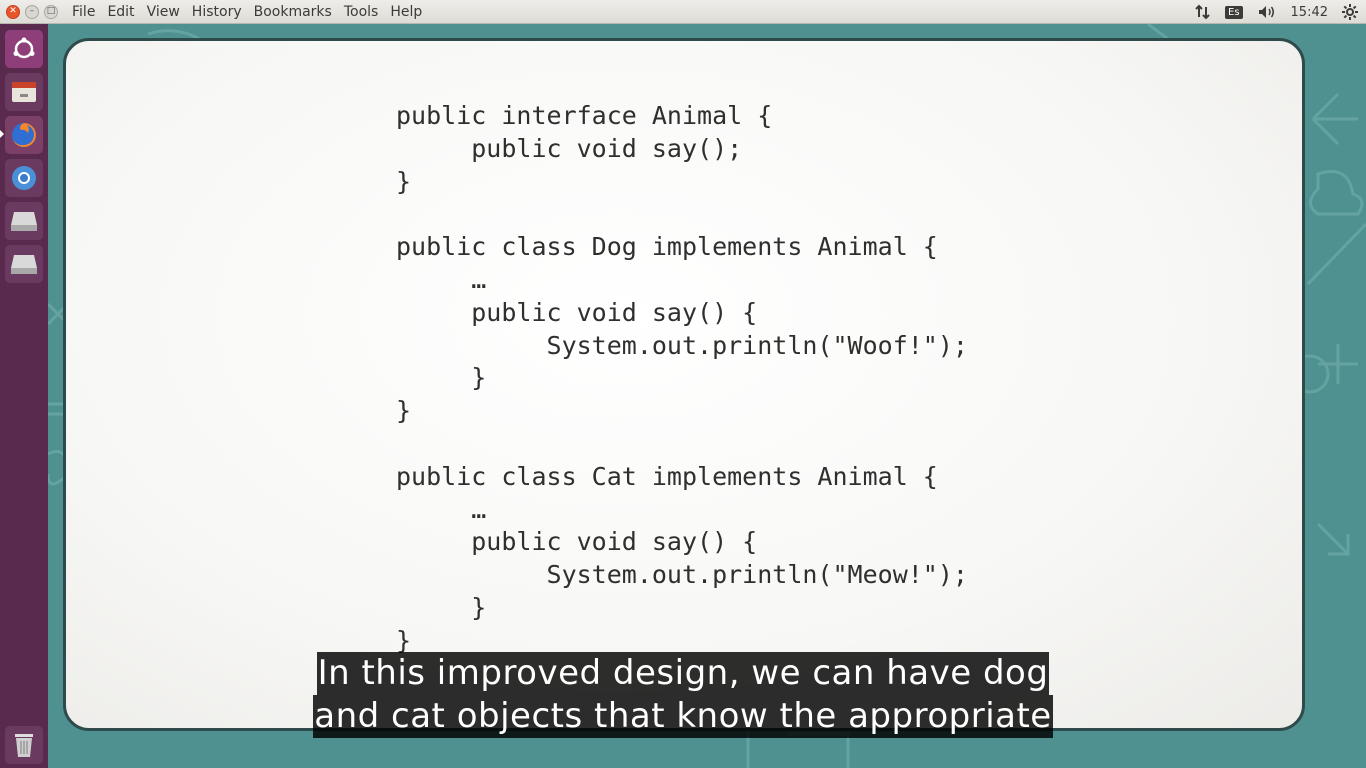 This screenshot has height=768, width=1366. What do you see at coordinates (1309, 12) in the screenshot?
I see `clock: 15:42` at bounding box center [1309, 12].